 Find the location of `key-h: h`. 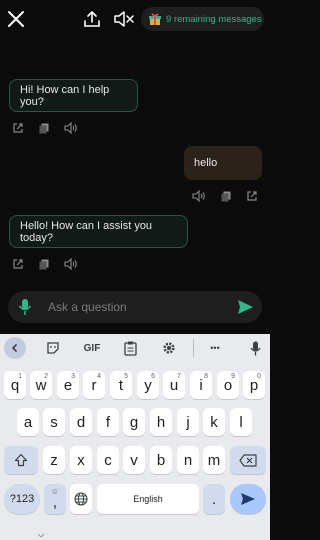

key-h: h is located at coordinates (161, 422).